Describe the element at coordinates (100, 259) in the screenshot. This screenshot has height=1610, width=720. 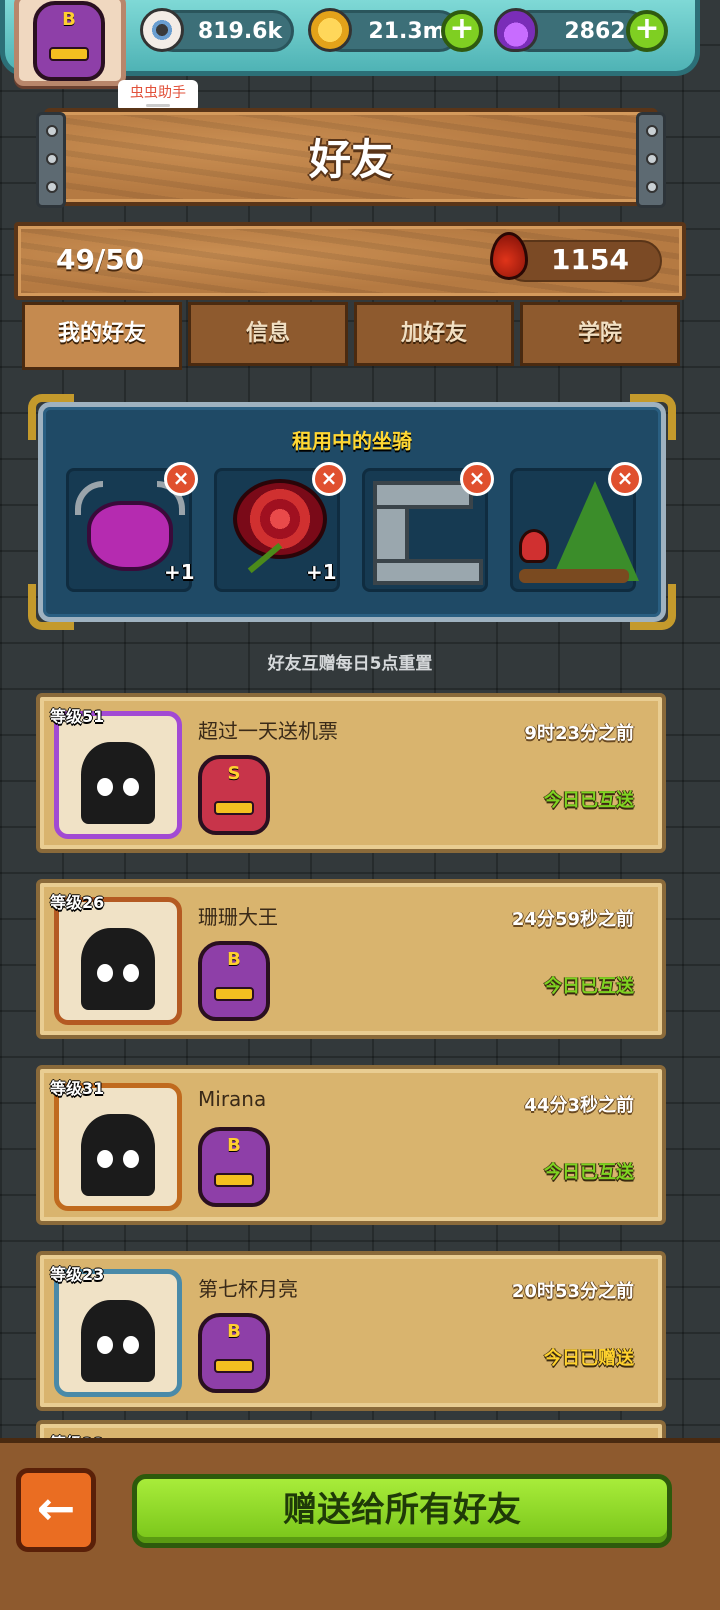
I see `friend-count: 49/50` at that location.